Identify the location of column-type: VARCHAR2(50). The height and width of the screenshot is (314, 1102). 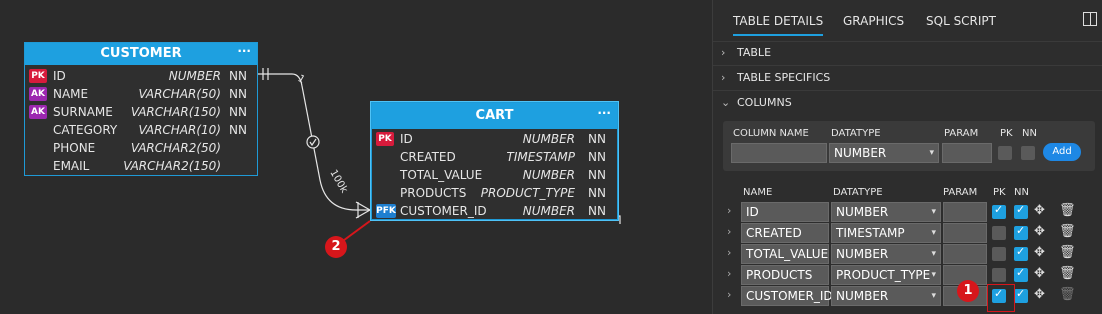
(175, 148).